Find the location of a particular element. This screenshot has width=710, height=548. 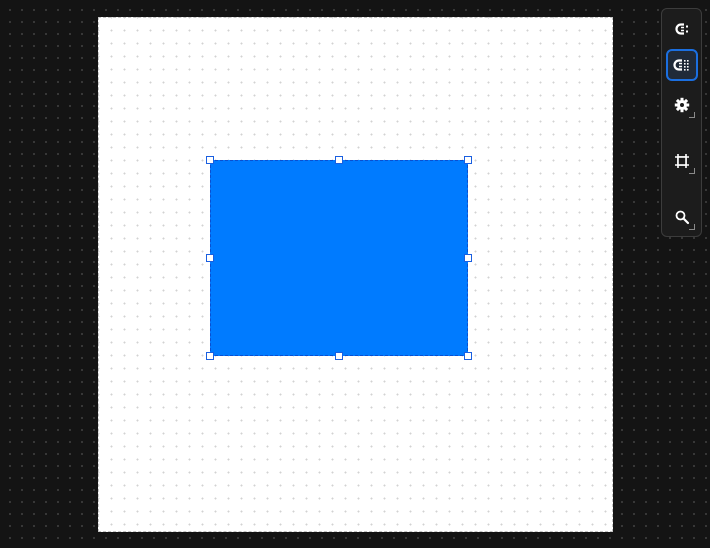

gear-icon is located at coordinates (682, 105).